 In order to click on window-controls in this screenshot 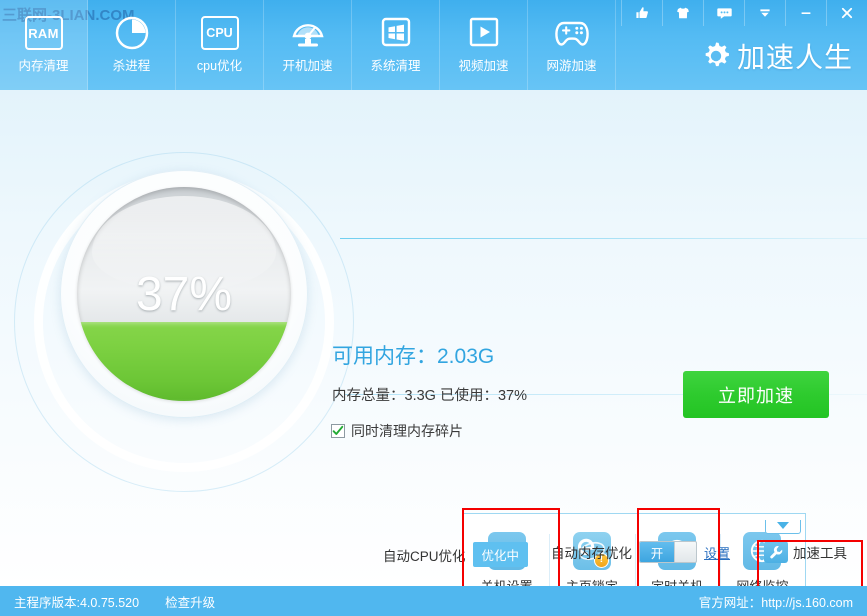, I will do `click(744, 13)`.